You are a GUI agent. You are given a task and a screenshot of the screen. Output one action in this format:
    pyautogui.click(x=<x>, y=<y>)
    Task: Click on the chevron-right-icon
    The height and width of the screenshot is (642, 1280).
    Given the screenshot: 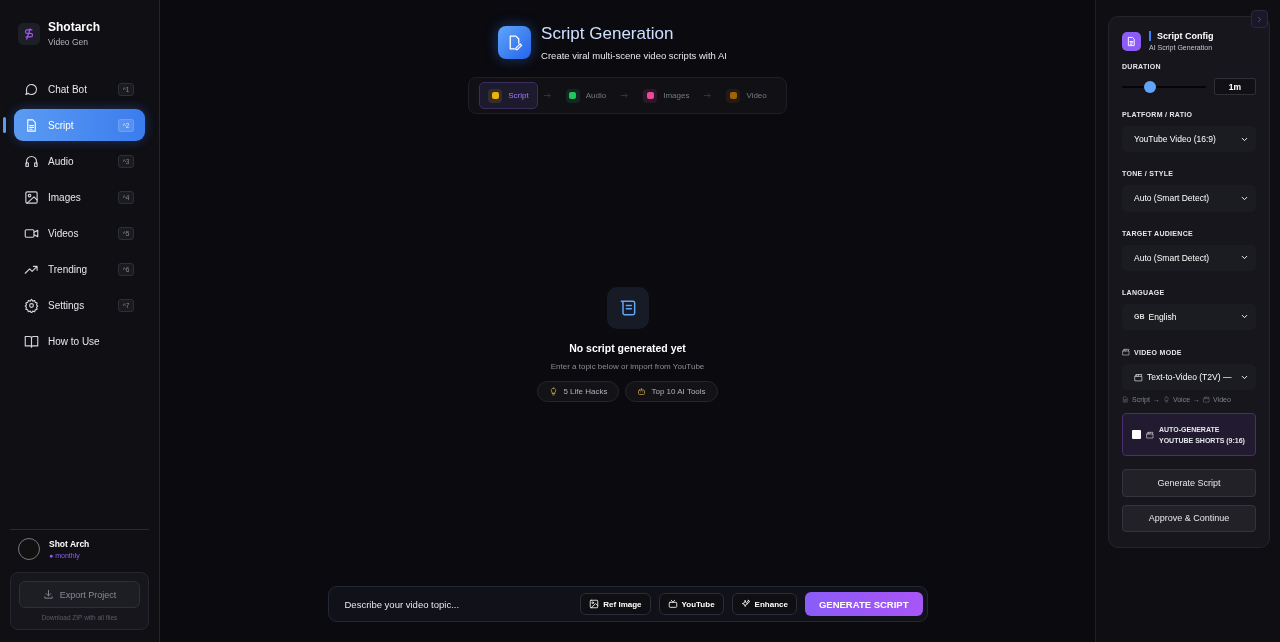 What is the action you would take?
    pyautogui.click(x=1259, y=19)
    